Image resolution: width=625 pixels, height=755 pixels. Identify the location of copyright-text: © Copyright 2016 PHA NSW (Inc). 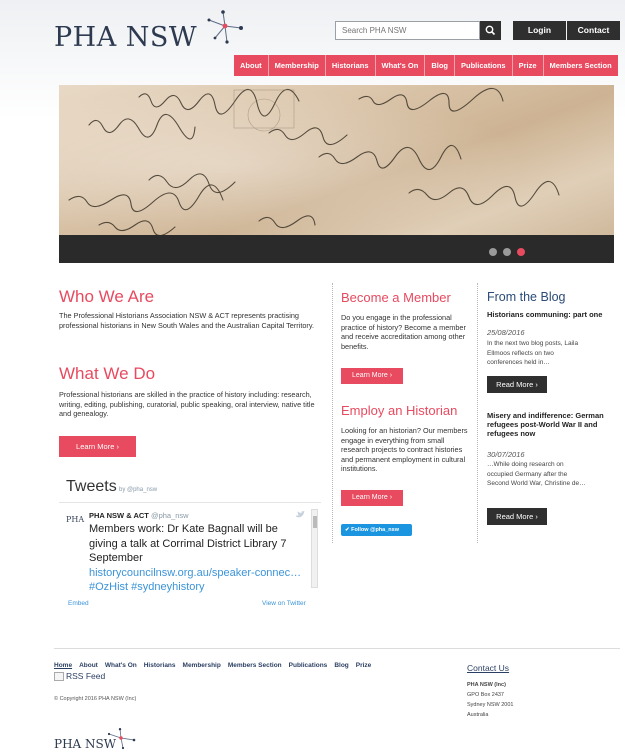
(95, 699).